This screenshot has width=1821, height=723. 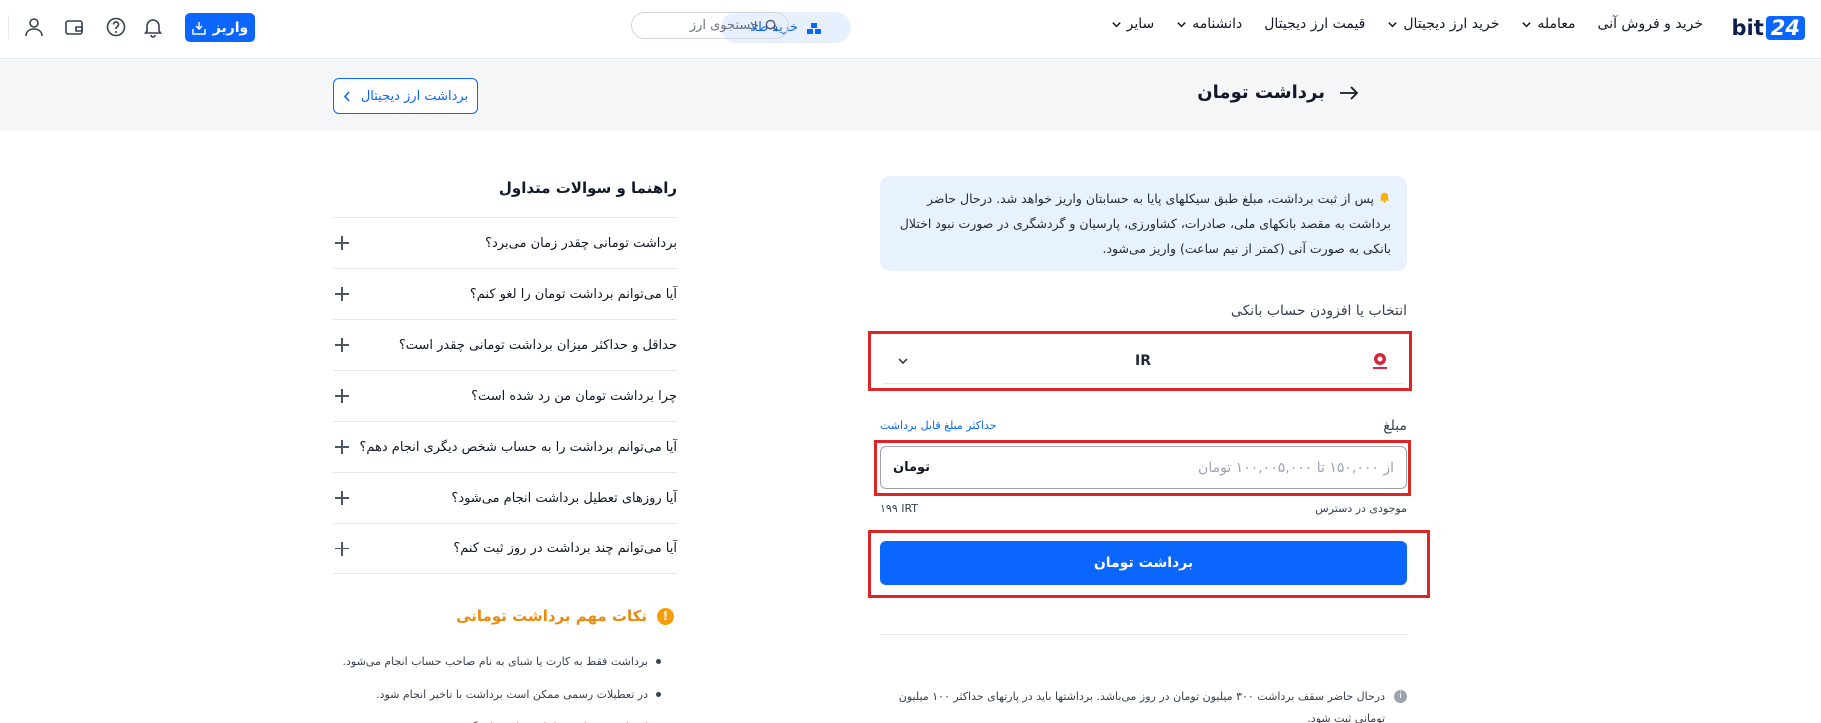 I want to click on tips-title: ! نکات مهم برداشت تومانی, so click(x=565, y=616).